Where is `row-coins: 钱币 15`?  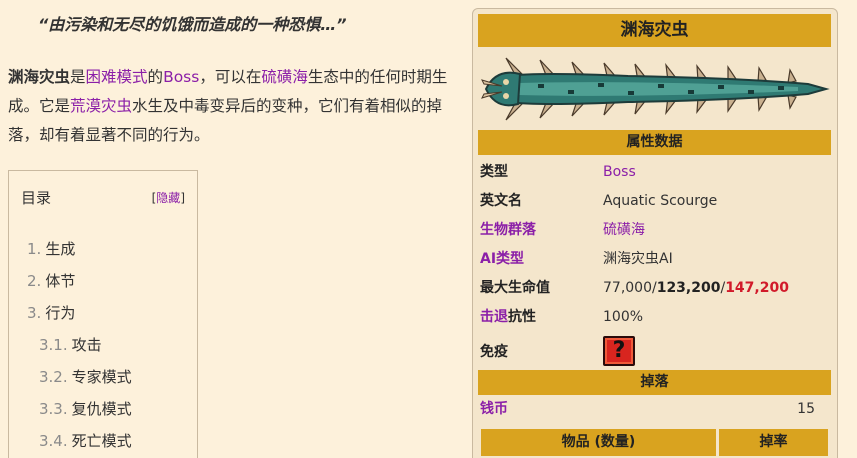 row-coins: 钱币 15 is located at coordinates (652, 409).